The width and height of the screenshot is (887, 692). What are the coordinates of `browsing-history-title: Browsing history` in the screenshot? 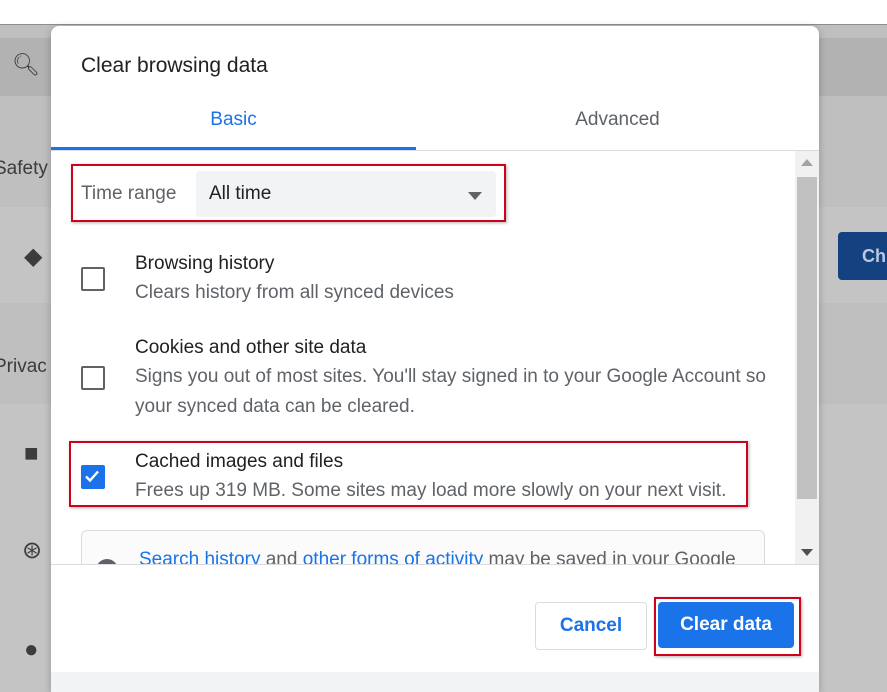 It's located at (205, 263).